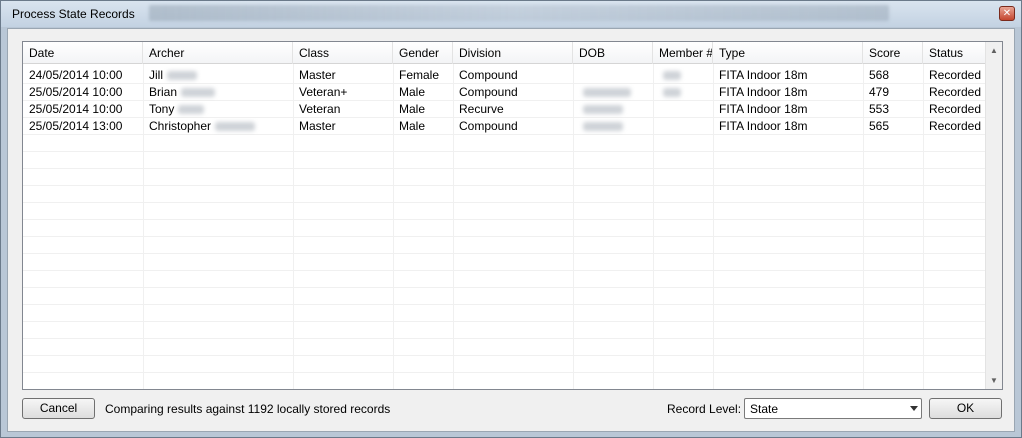 This screenshot has height=438, width=1022. Describe the element at coordinates (163, 92) in the screenshot. I see `cell-archer: Brian` at that location.